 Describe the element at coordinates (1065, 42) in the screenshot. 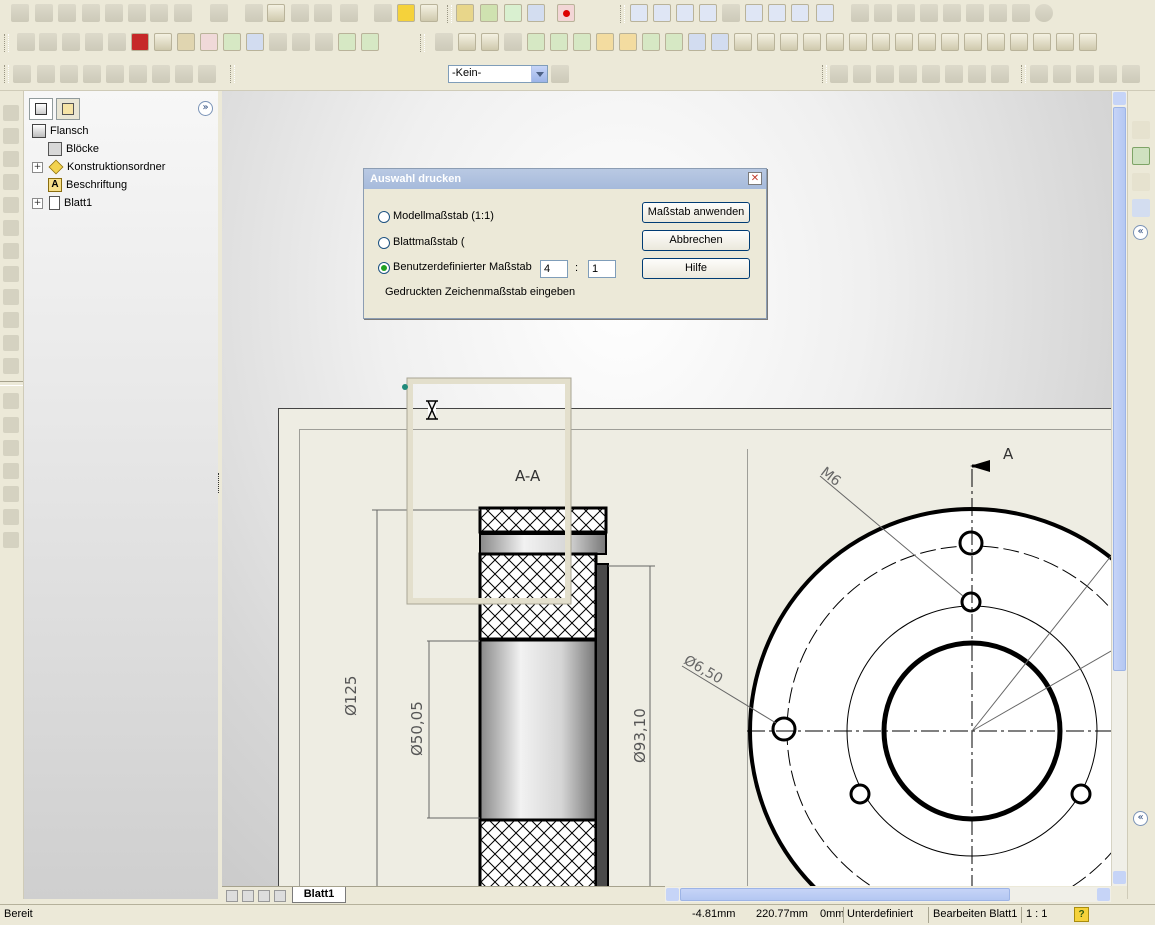

I see `filter-toggle-icon` at that location.